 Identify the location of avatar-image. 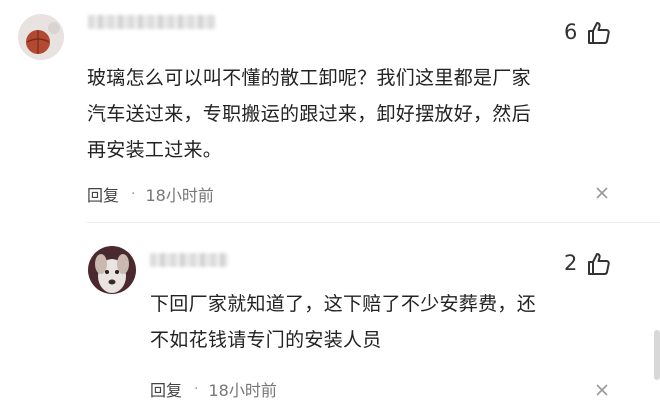
(112, 270).